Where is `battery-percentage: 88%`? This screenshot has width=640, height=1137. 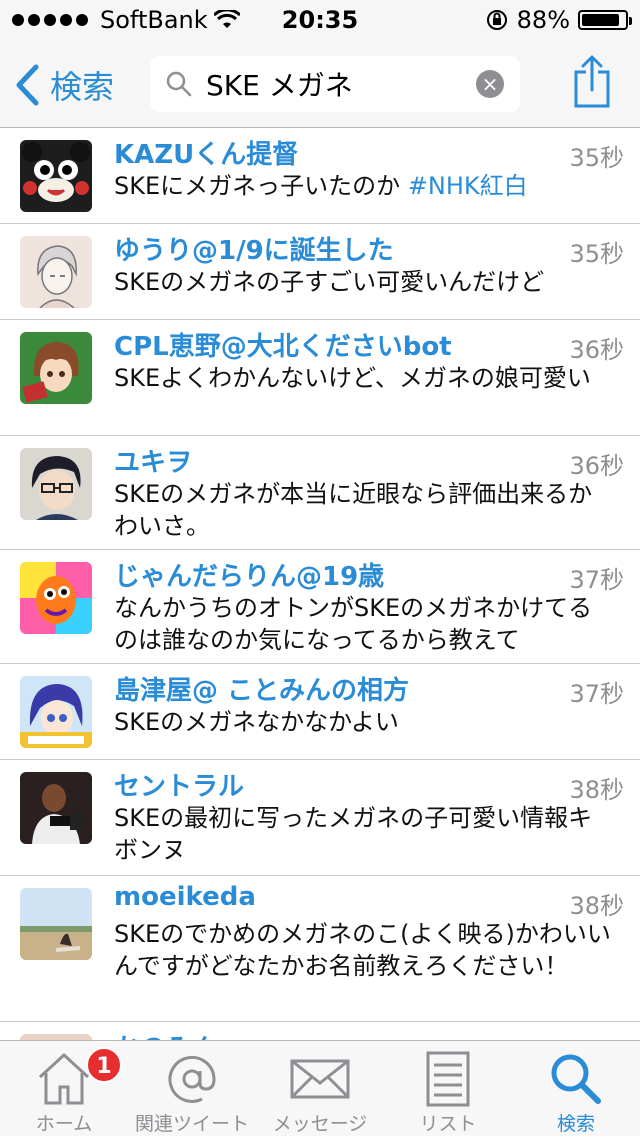
battery-percentage: 88% is located at coordinates (543, 20).